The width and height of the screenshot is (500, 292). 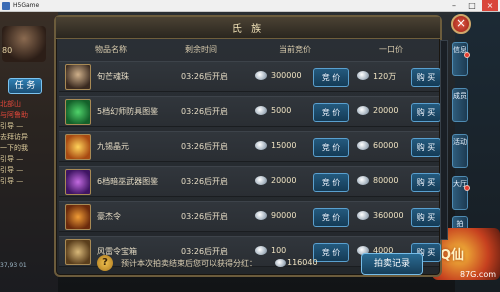 I want to click on quest-entry: 与阿鲁助, so click(x=22, y=115).